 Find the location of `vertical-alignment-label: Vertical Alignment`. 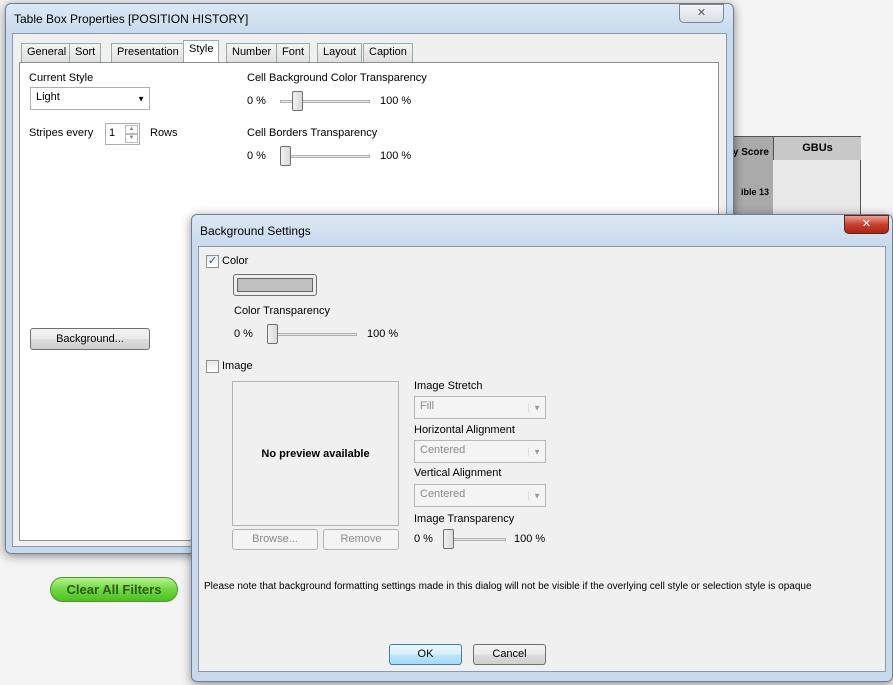

vertical-alignment-label: Vertical Alignment is located at coordinates (458, 473).